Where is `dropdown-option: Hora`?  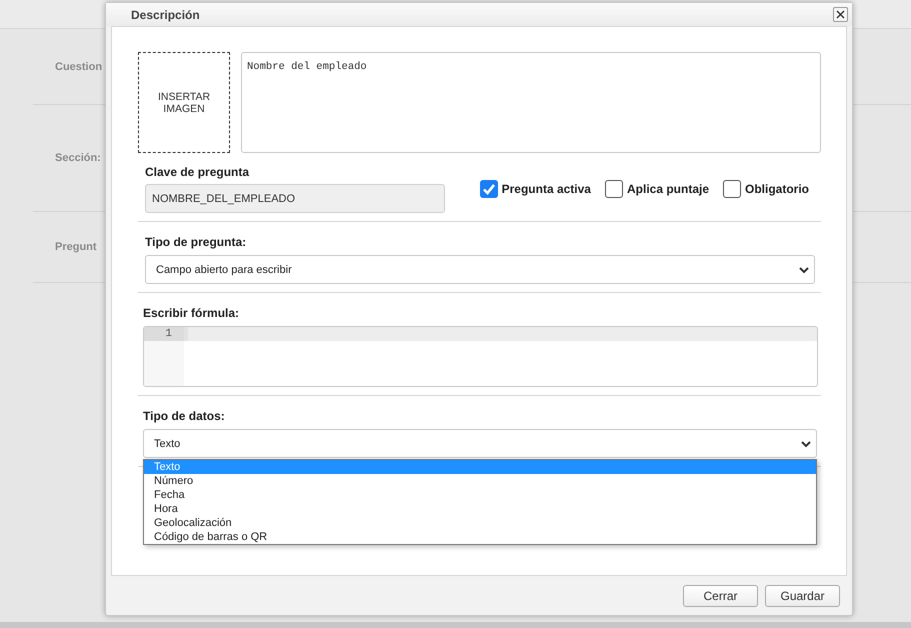
dropdown-option: Hora is located at coordinates (480, 509).